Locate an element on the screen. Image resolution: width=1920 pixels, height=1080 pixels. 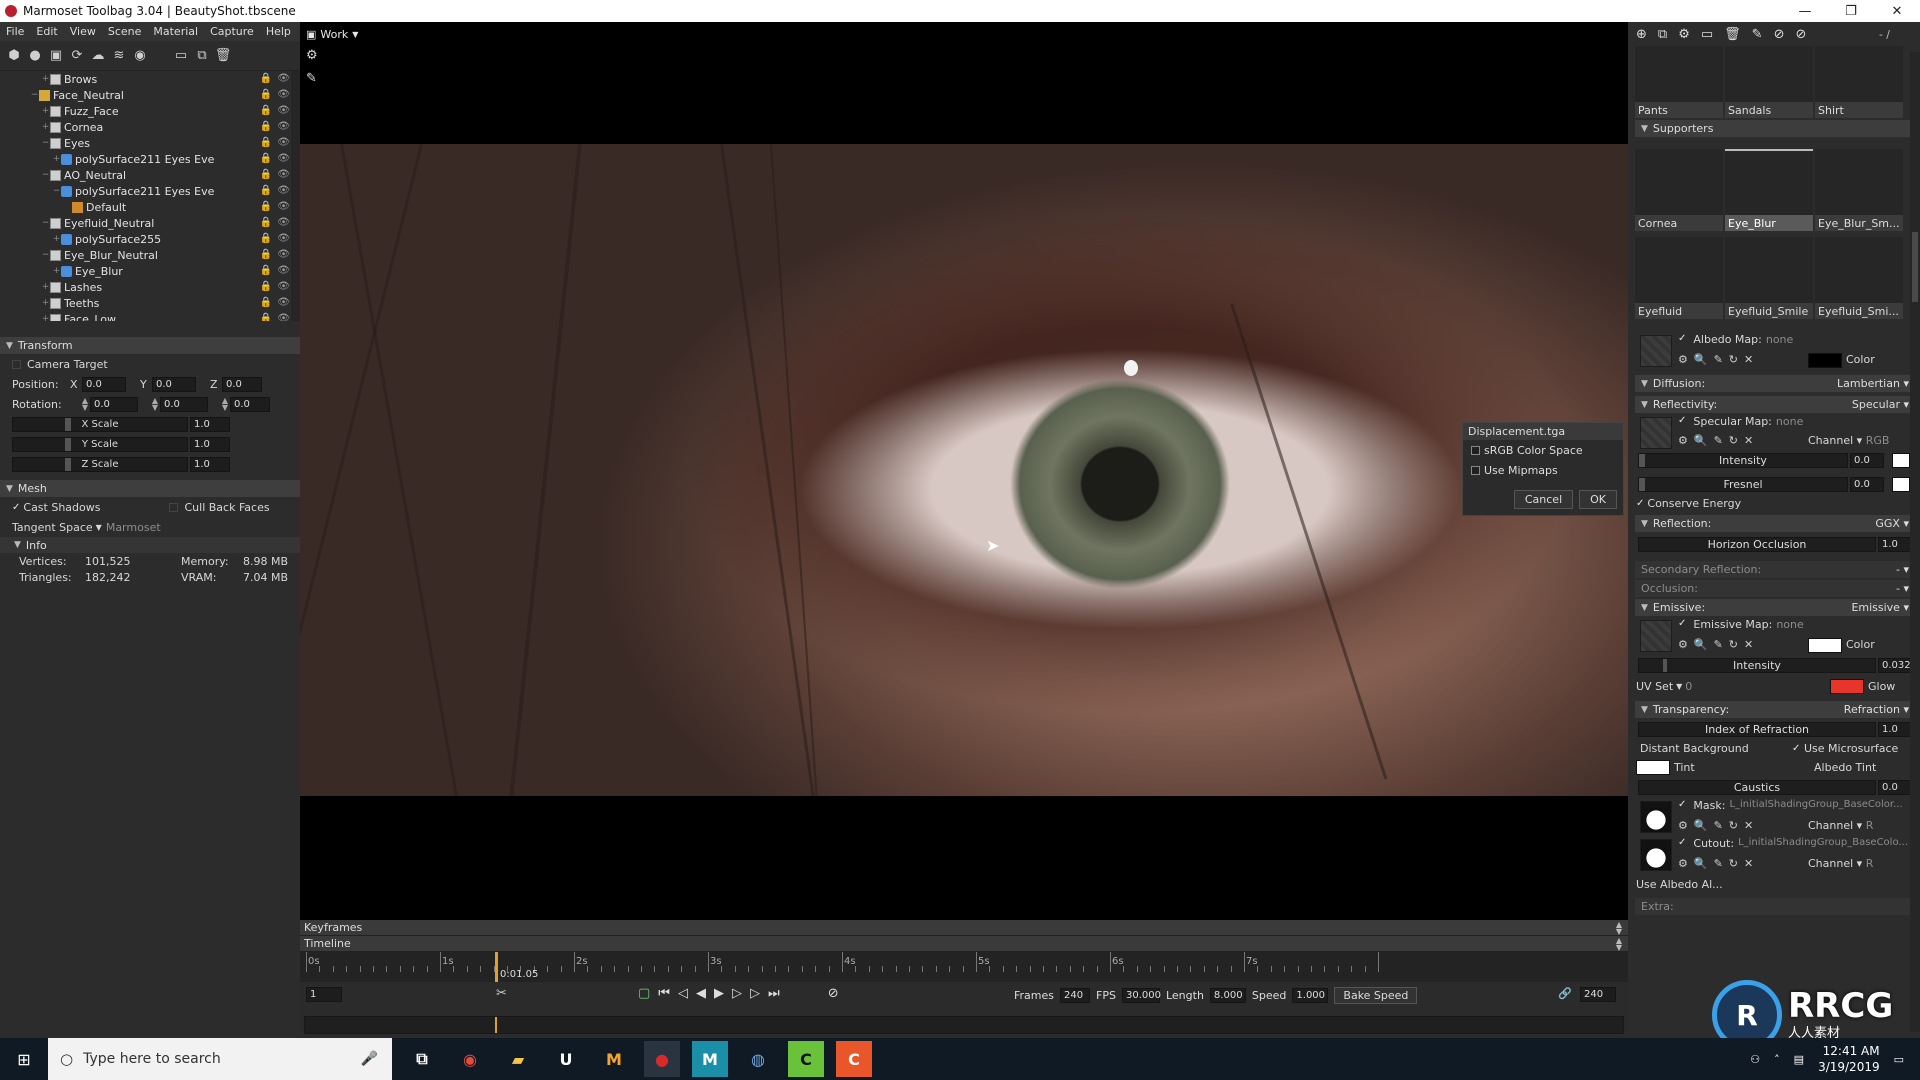
emissive-dropdown: Emissive ▾ is located at coordinates (1880, 607).